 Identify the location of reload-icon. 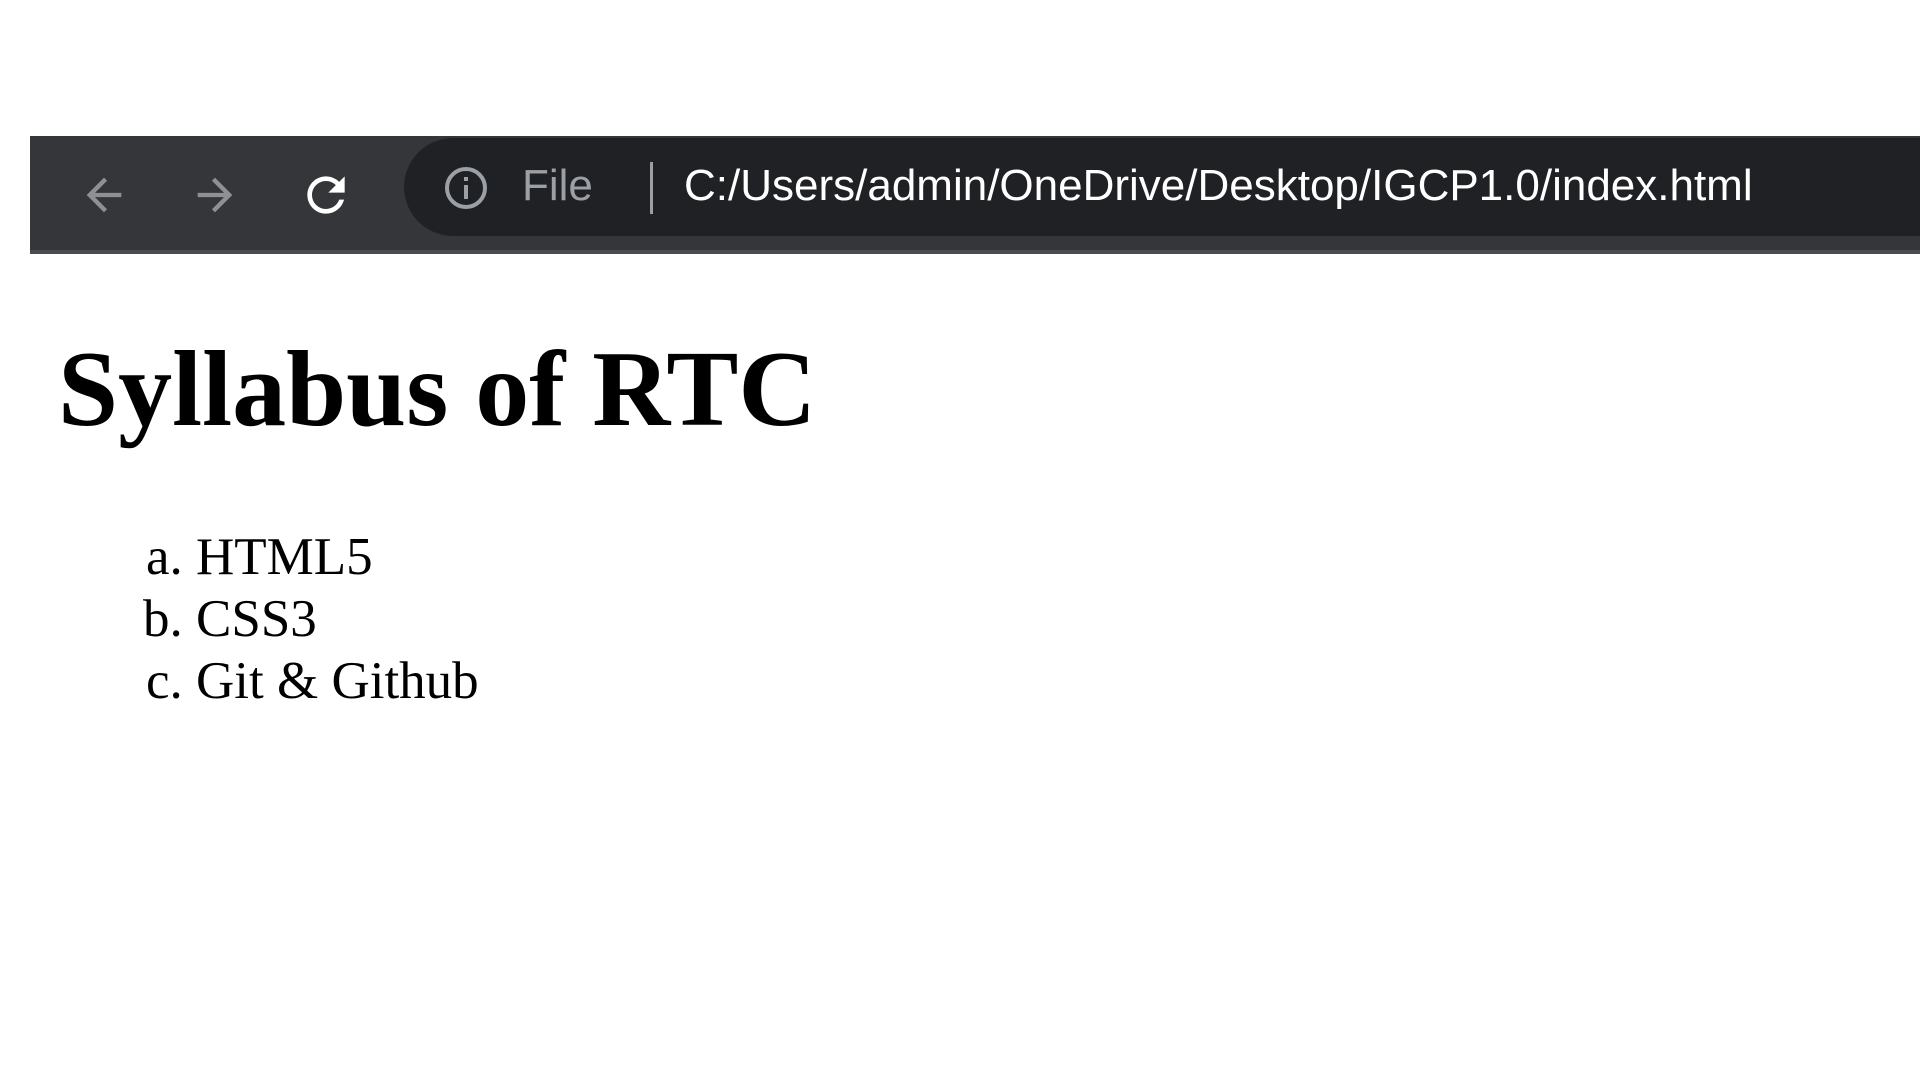
(326, 195).